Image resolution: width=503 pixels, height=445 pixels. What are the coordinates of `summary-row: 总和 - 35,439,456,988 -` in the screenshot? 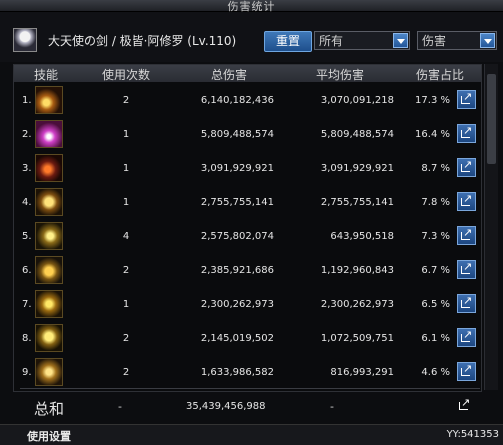 It's located at (251, 406).